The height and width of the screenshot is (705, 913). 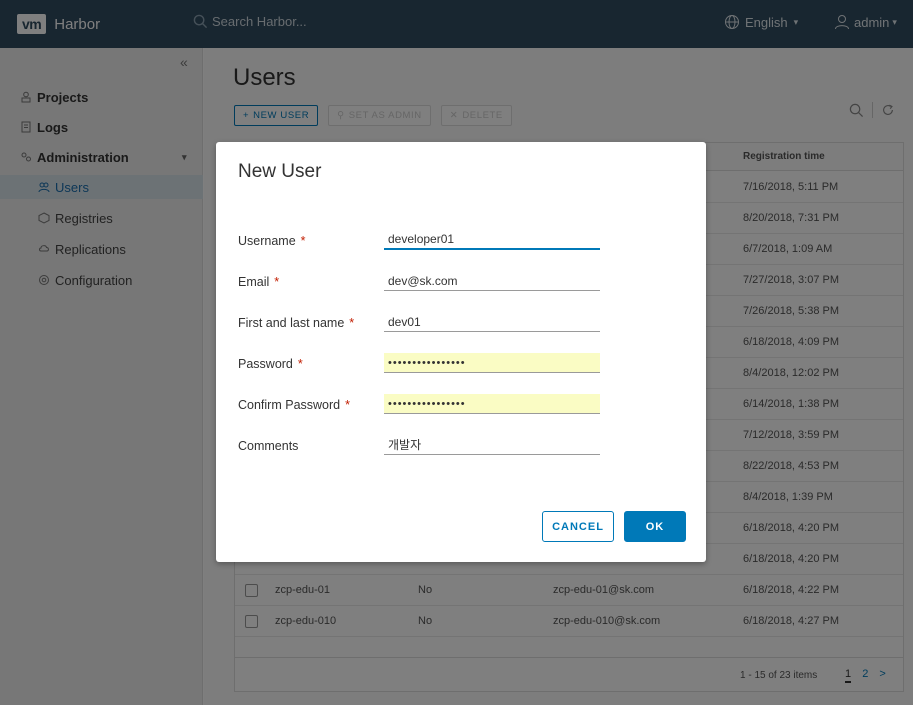 What do you see at coordinates (254, 282) in the screenshot?
I see `email-label-text: Email` at bounding box center [254, 282].